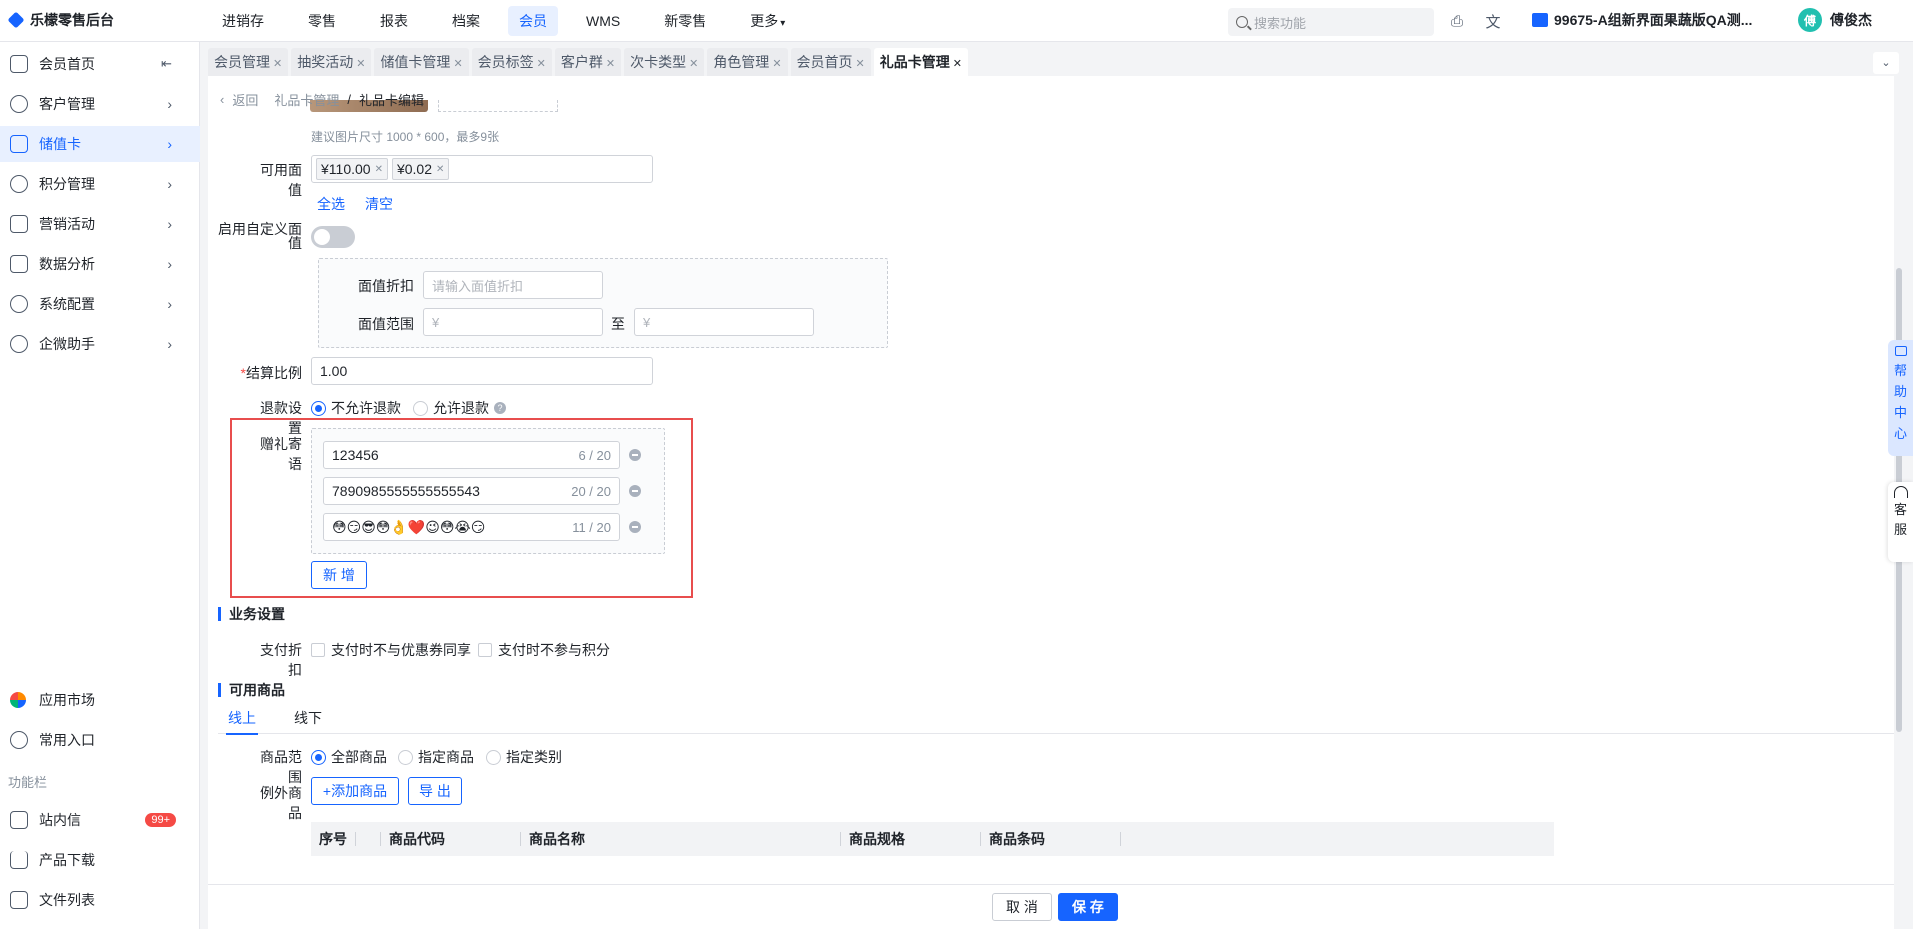 This screenshot has width=1913, height=929. Describe the element at coordinates (67, 304) in the screenshot. I see `sidebar-item-label: 系统配置` at that location.